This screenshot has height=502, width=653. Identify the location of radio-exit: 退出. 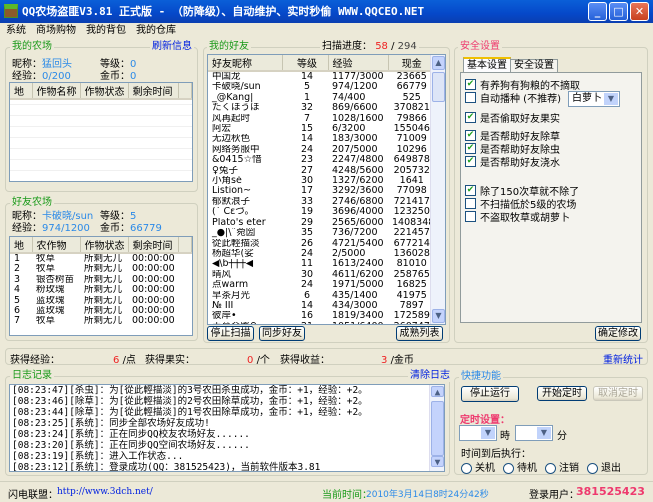
(604, 466).